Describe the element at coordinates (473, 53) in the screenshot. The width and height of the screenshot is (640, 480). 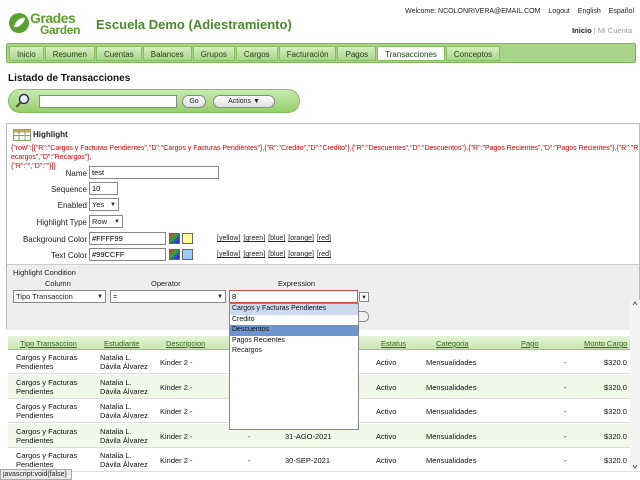
I see `nav-tab-conceptos: Conceptos` at that location.